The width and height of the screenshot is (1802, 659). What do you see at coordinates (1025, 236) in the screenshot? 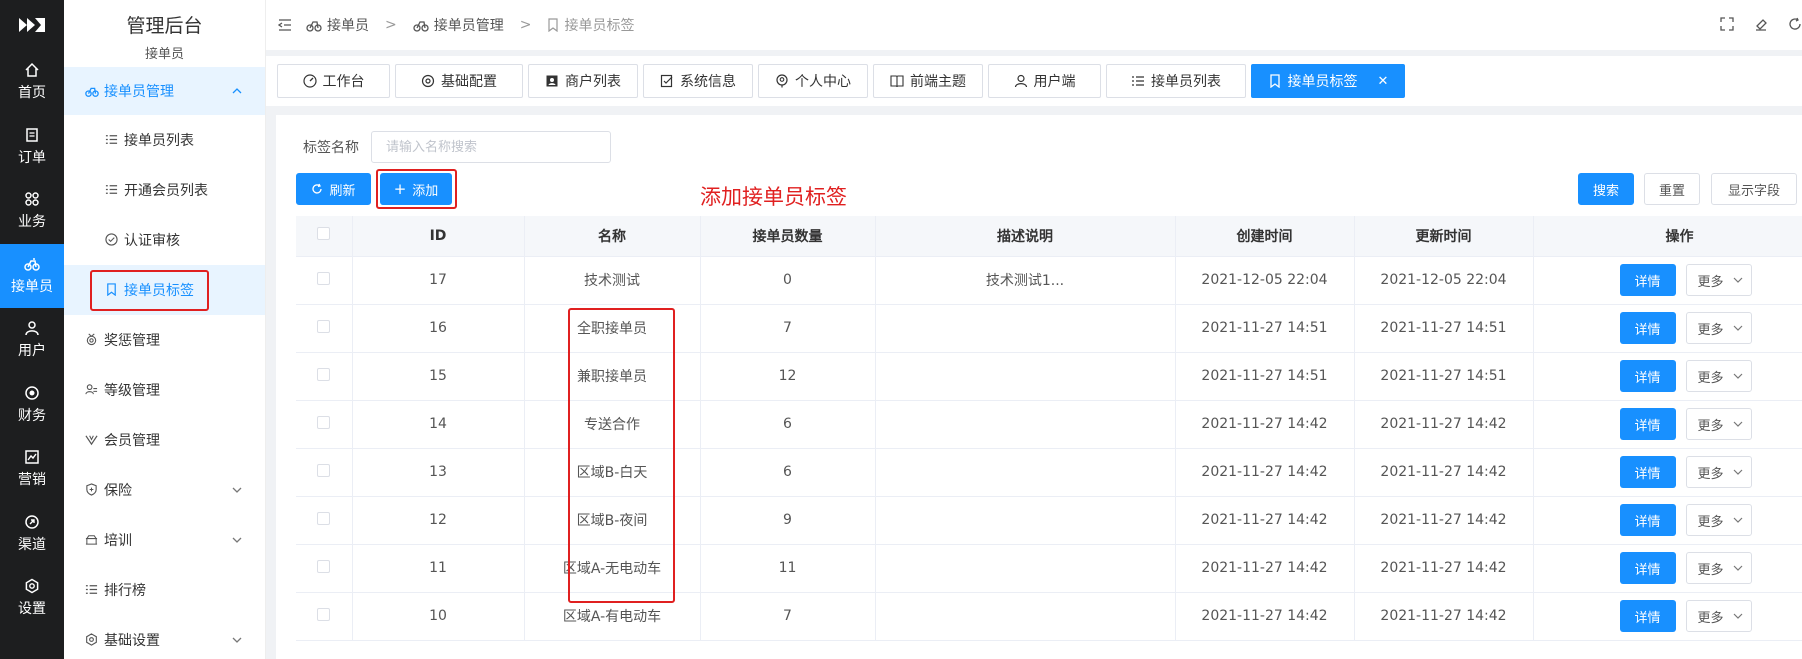
I see `column-header: 描述说明` at bounding box center [1025, 236].